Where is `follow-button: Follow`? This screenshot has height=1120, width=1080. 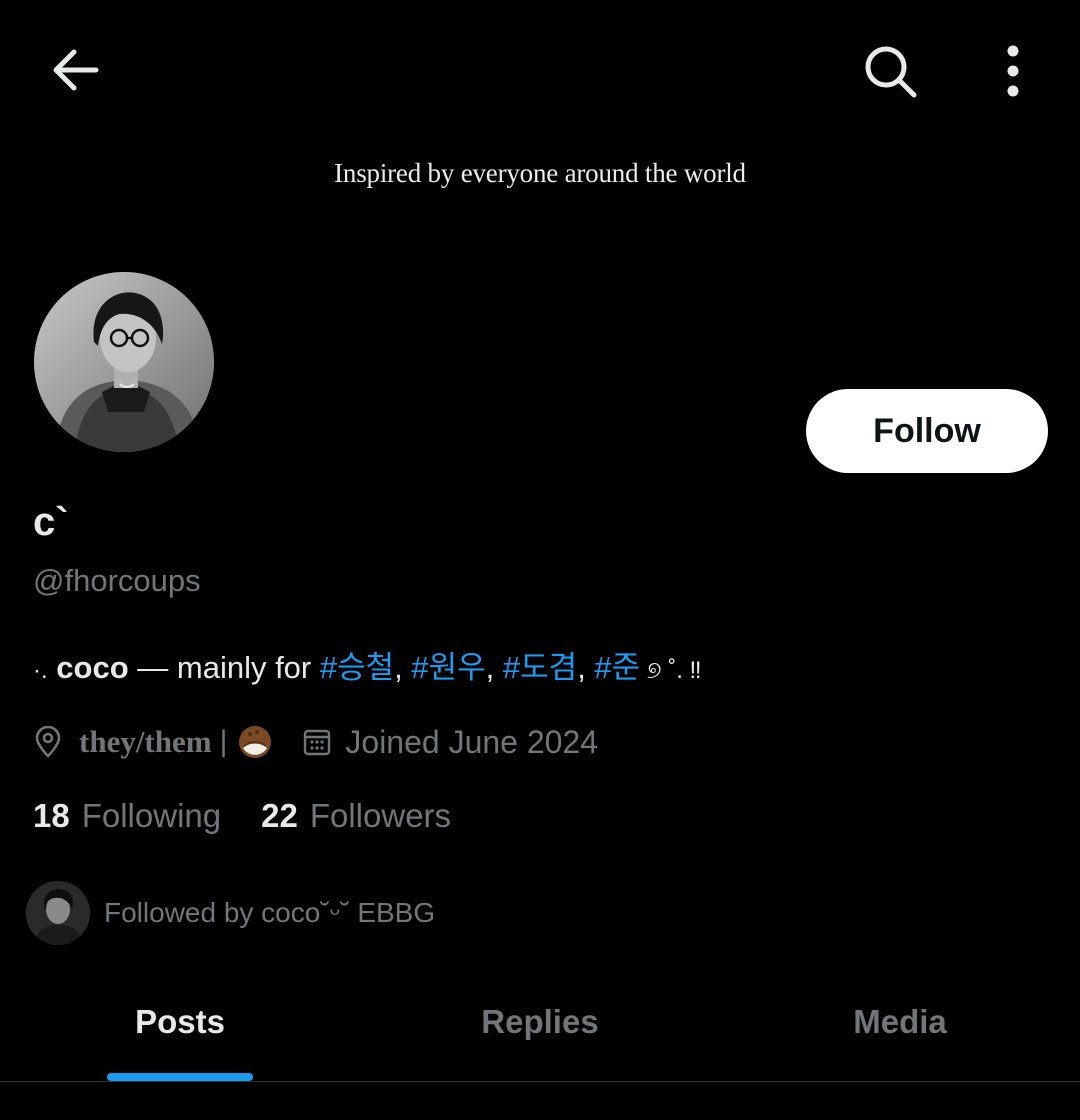 follow-button: Follow is located at coordinates (927, 431).